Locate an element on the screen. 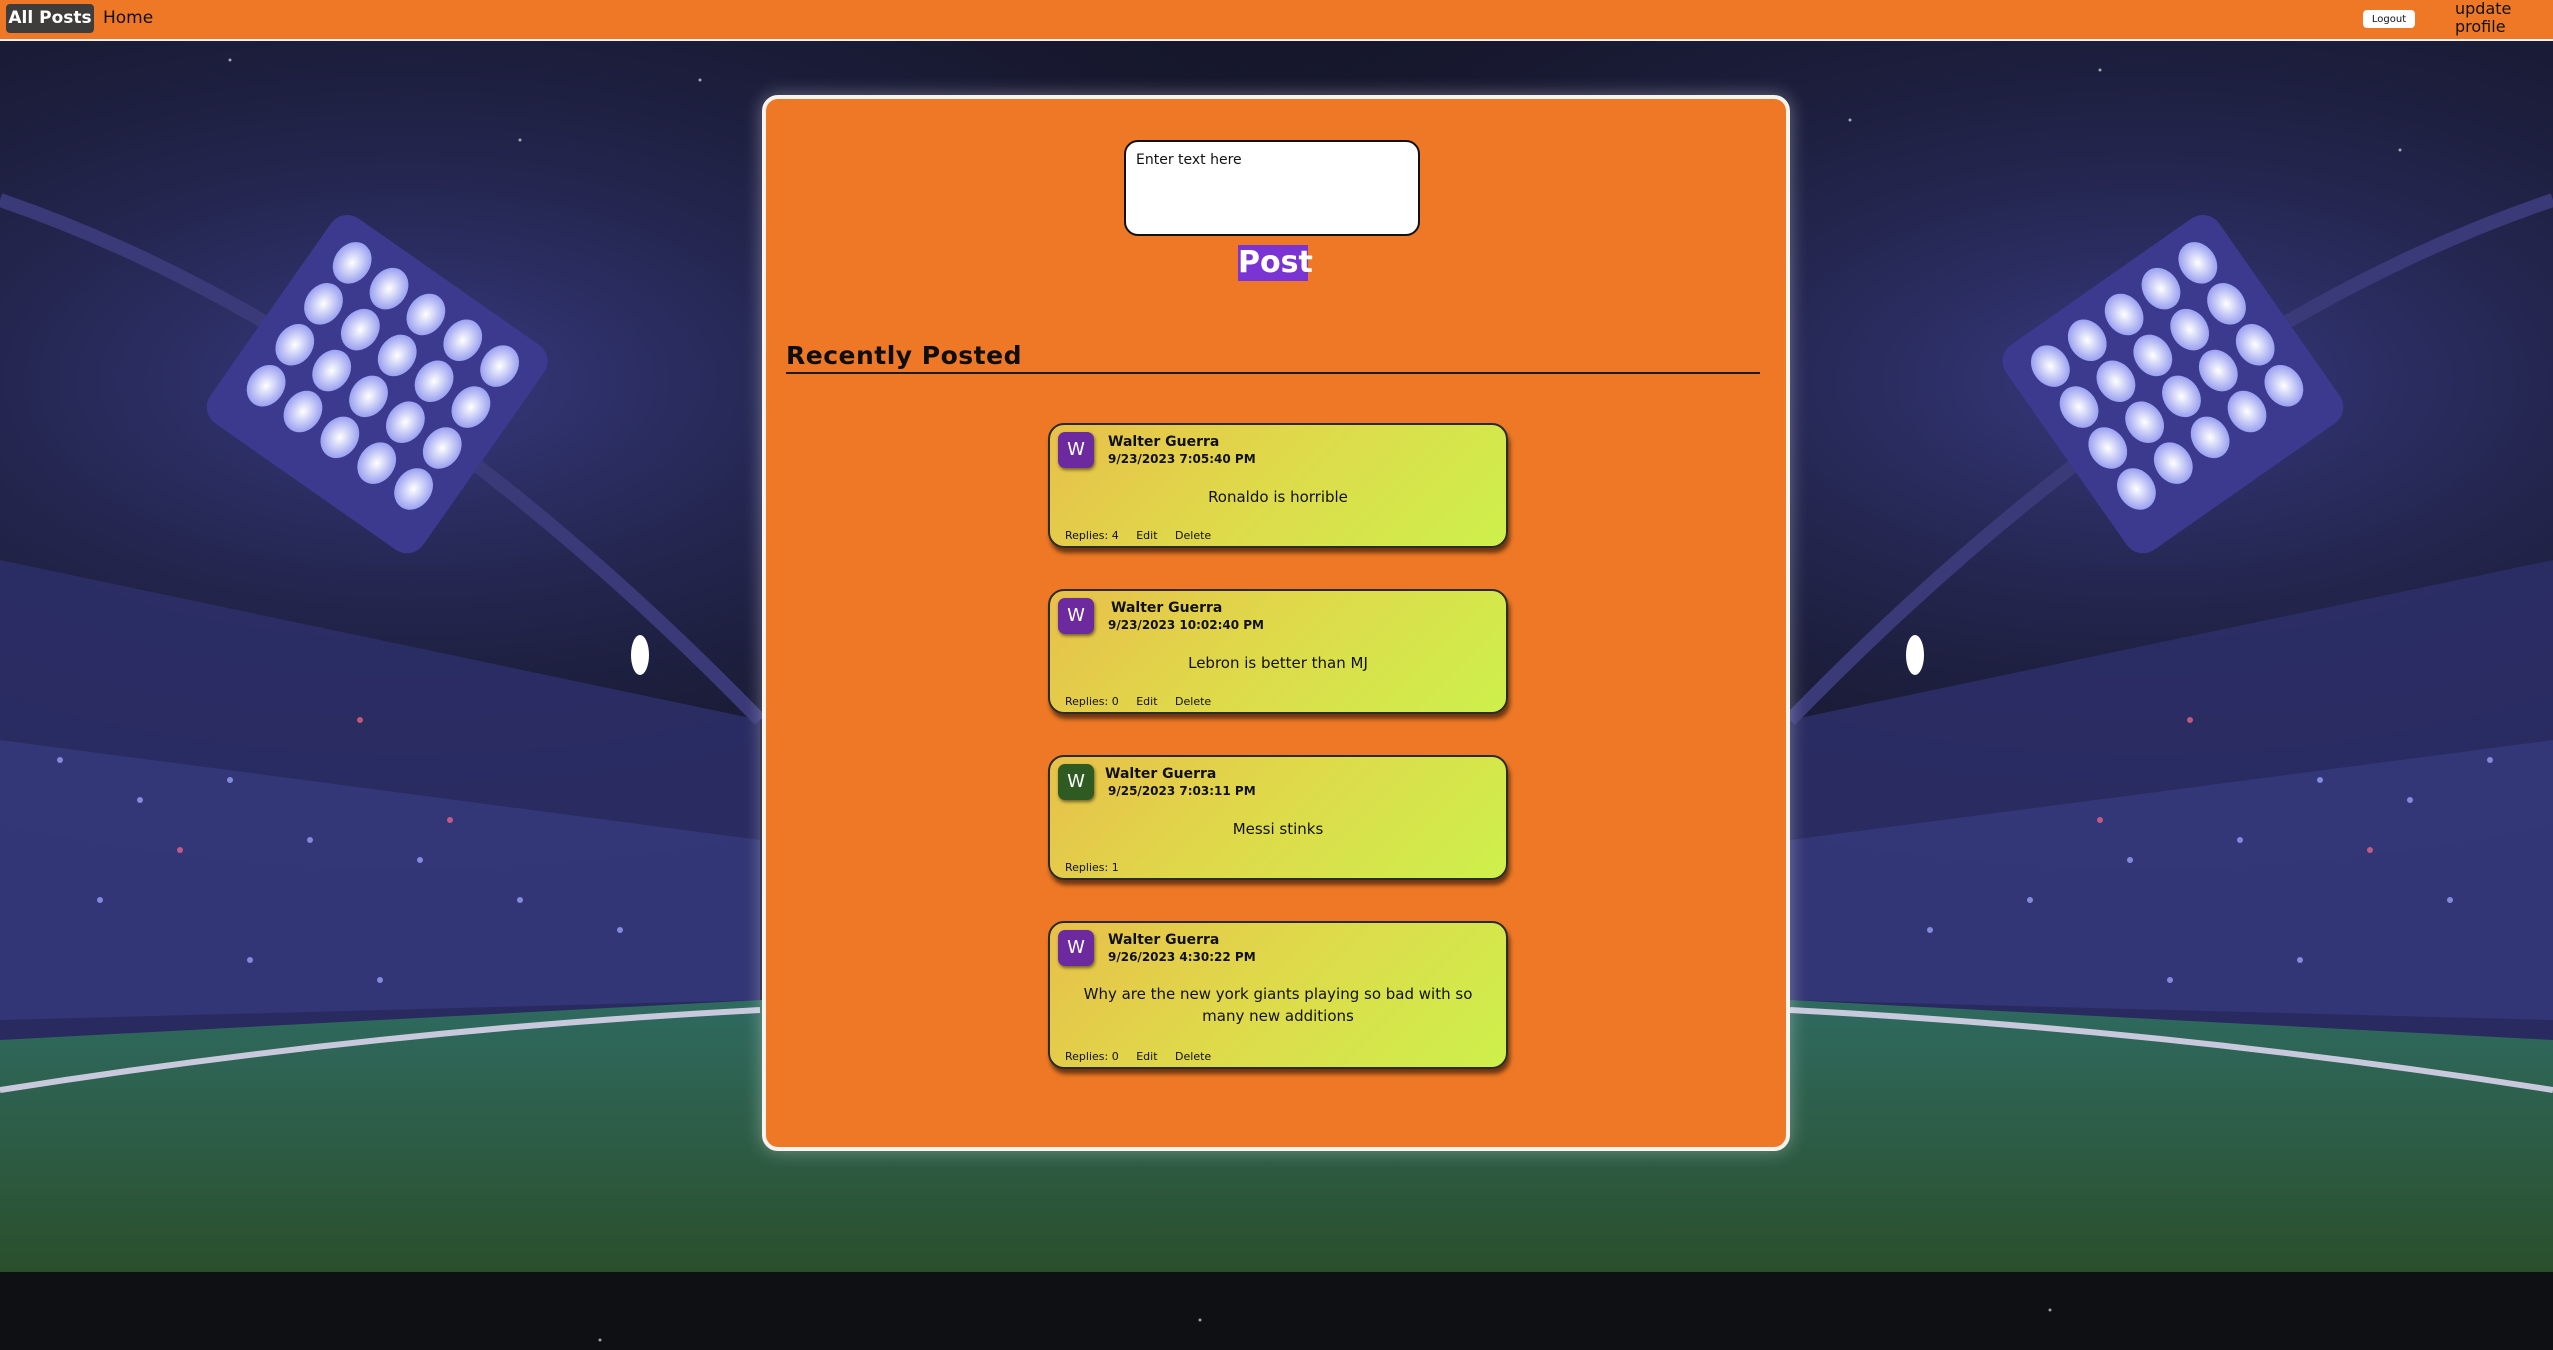  update-profile-link: update profile is located at coordinates (2500, 18).